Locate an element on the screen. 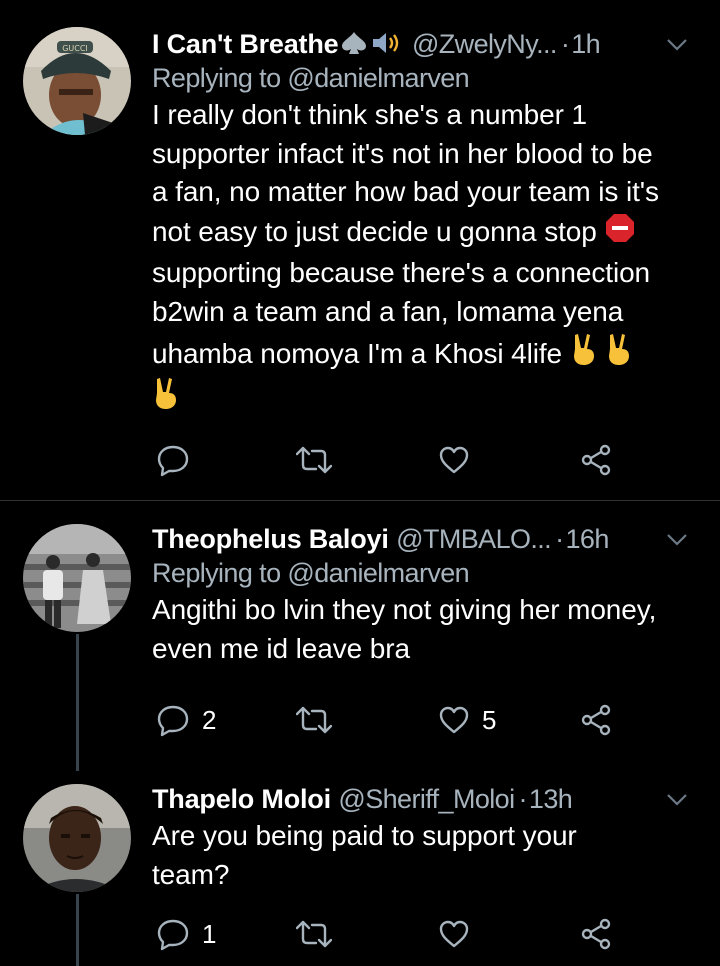 This screenshot has width=720, height=966. display-name: I Can't Breathe is located at coordinates (245, 44).